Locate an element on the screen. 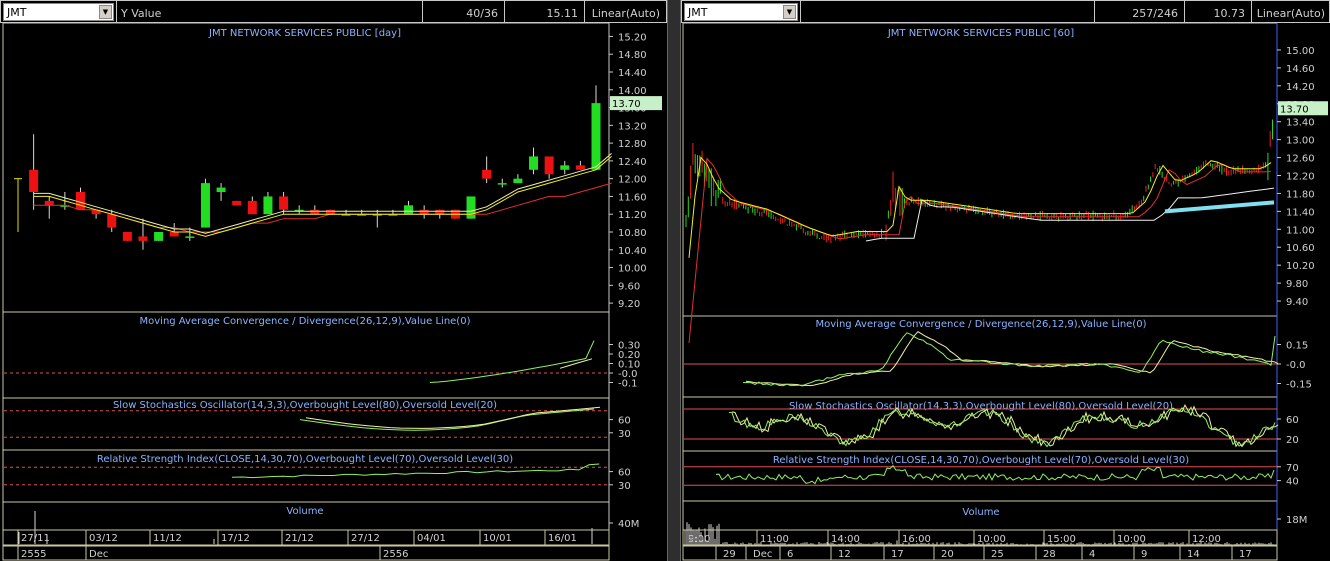  left-price-tick-label: 10.80 is located at coordinates (632, 233).